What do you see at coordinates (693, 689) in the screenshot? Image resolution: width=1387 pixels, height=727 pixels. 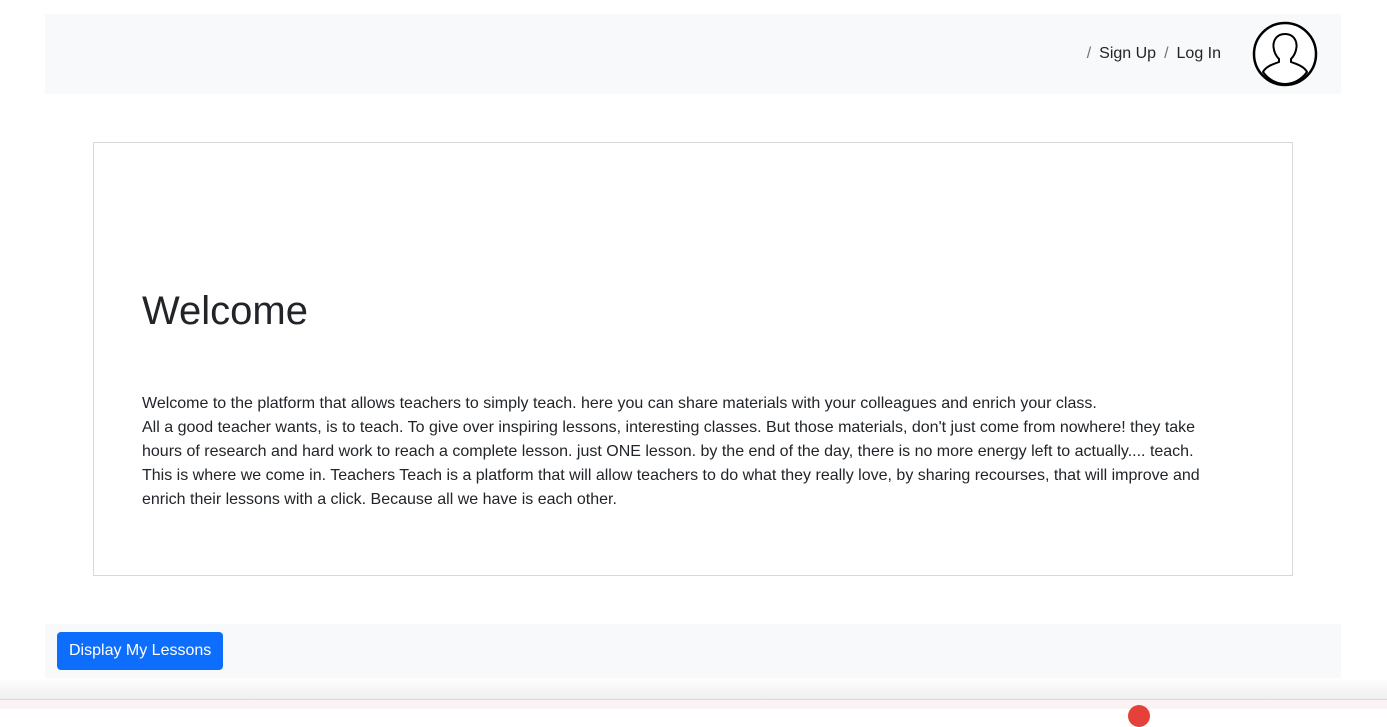 I see `page-bottom-shadow` at bounding box center [693, 689].